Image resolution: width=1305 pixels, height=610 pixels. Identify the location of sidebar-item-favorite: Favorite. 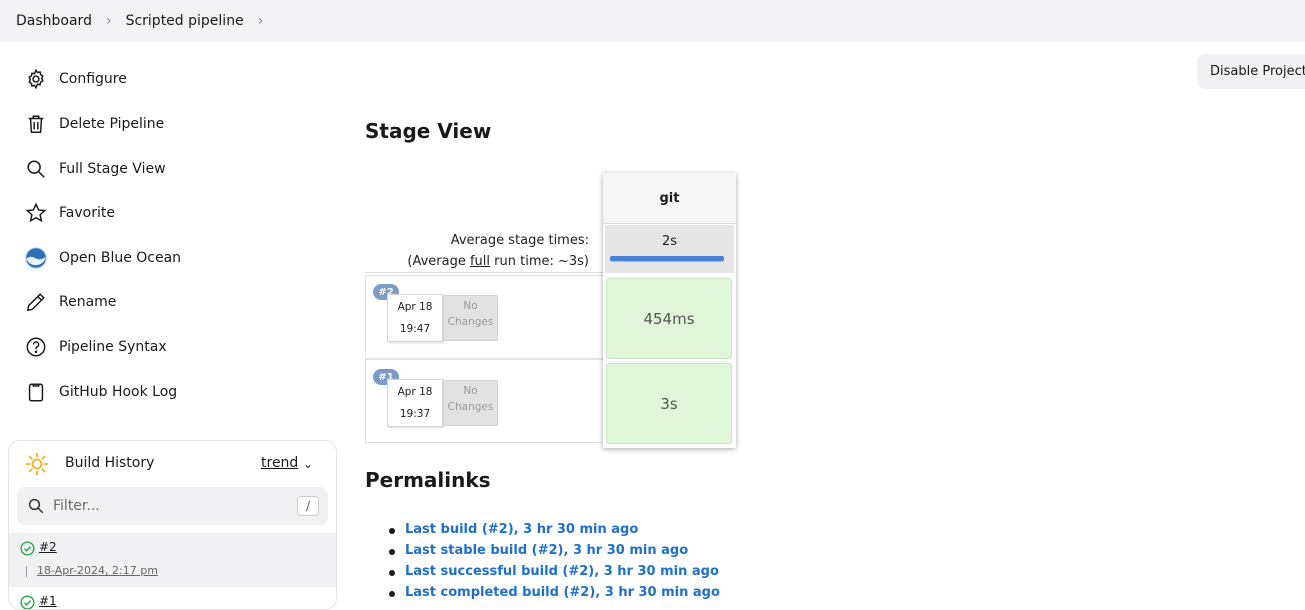
(69, 213).